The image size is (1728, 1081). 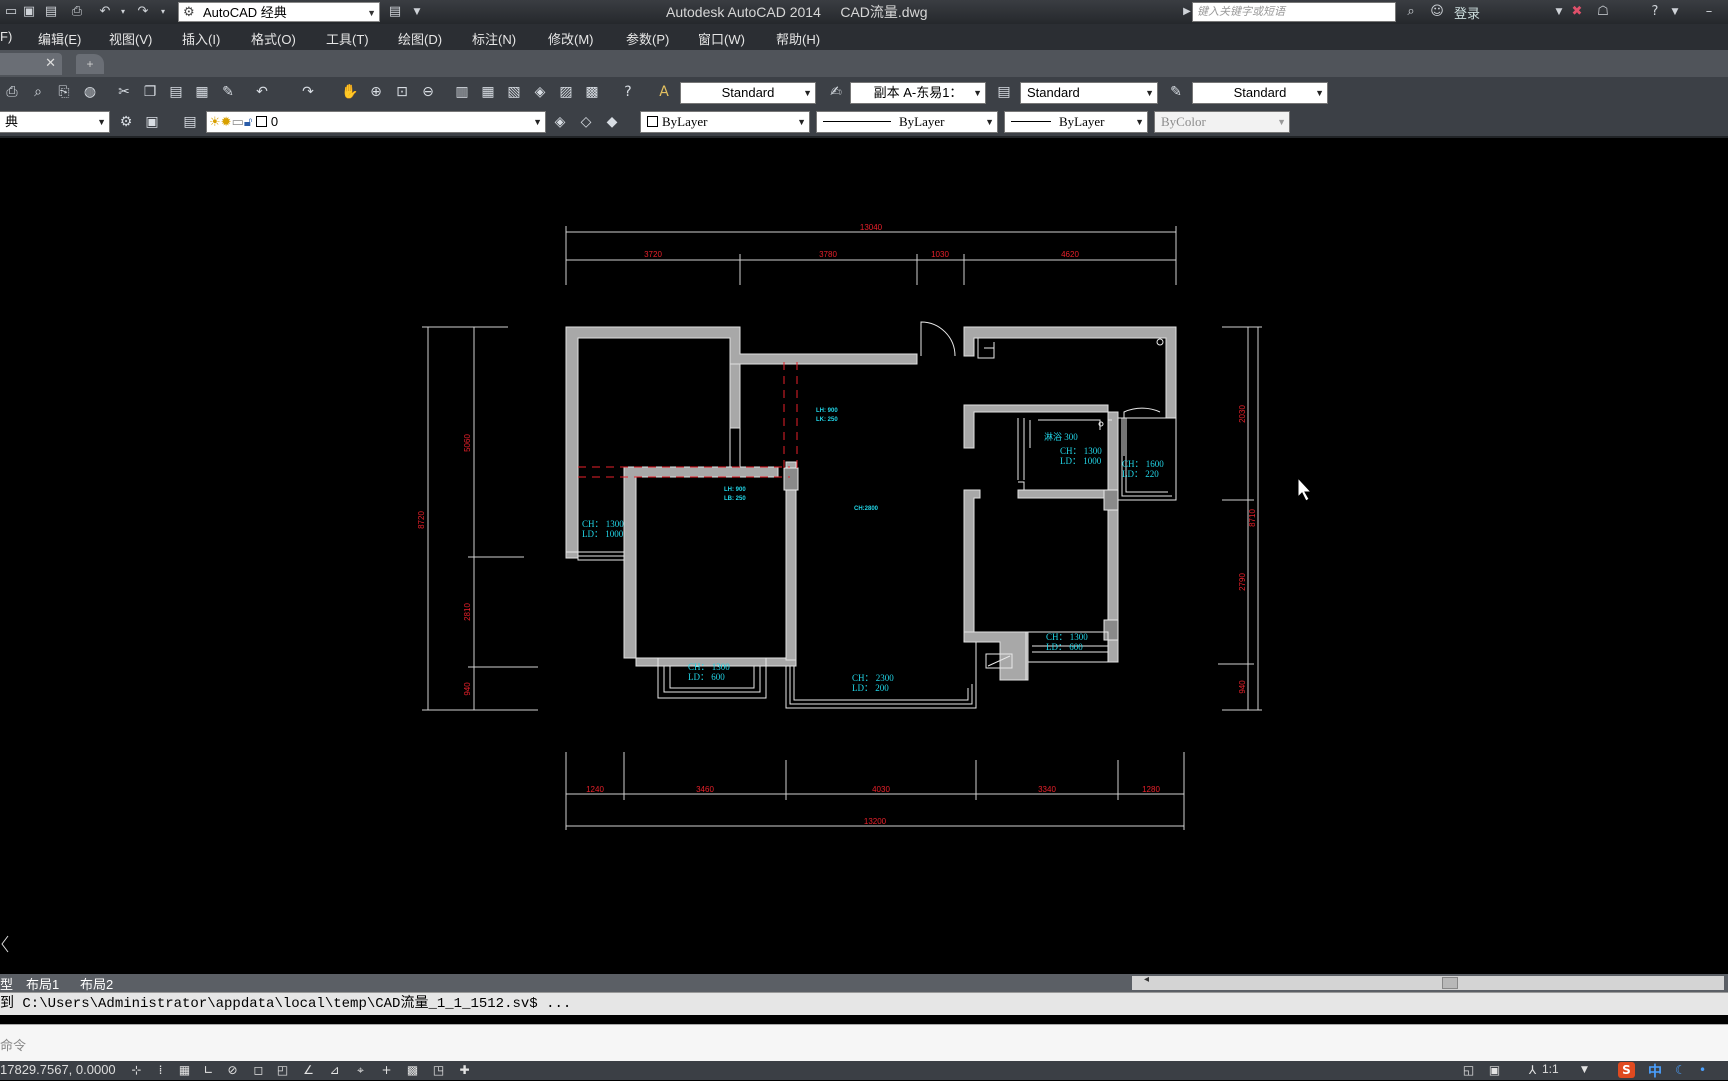 I want to click on menu-draw: 绘图(D), so click(x=420, y=38).